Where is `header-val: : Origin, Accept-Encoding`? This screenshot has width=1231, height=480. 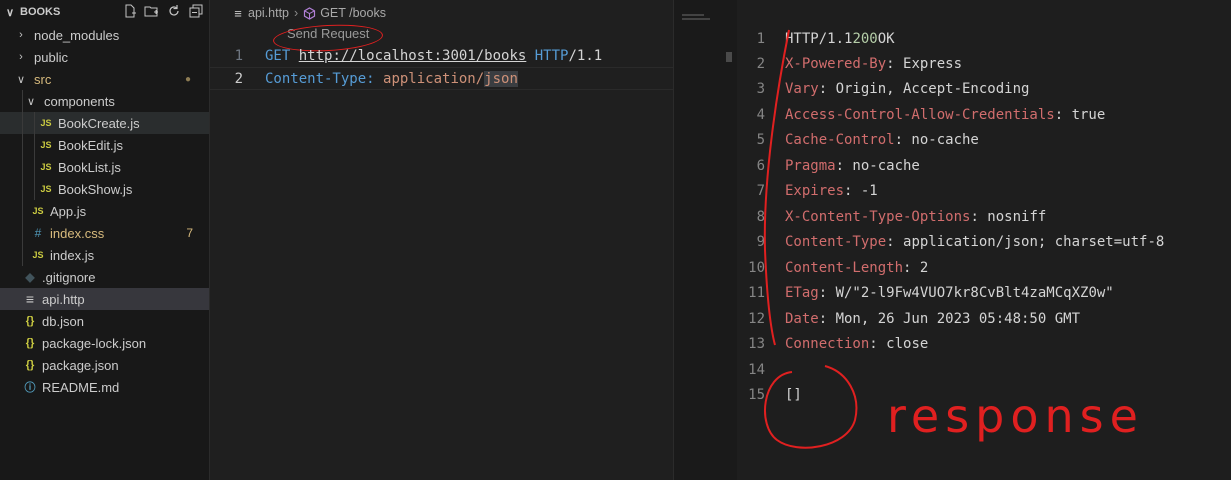
header-val: : Origin, Accept-Encoding is located at coordinates (924, 88).